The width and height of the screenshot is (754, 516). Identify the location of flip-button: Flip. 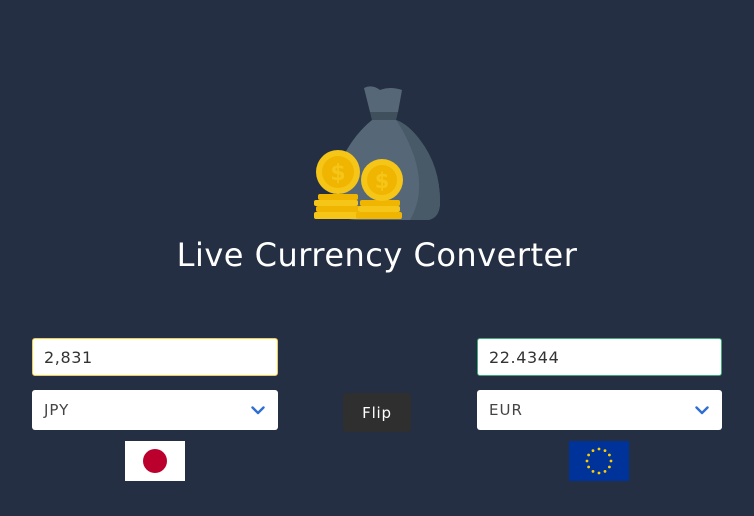
(377, 412).